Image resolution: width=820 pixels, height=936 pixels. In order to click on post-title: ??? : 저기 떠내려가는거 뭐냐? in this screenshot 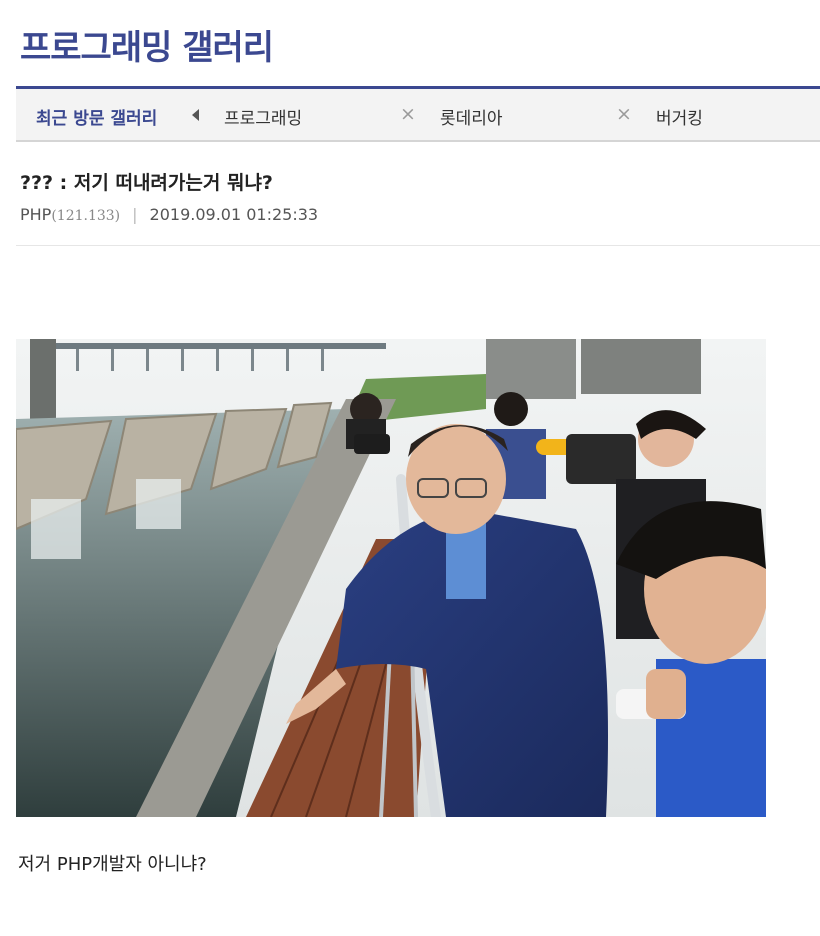, I will do `click(146, 183)`.